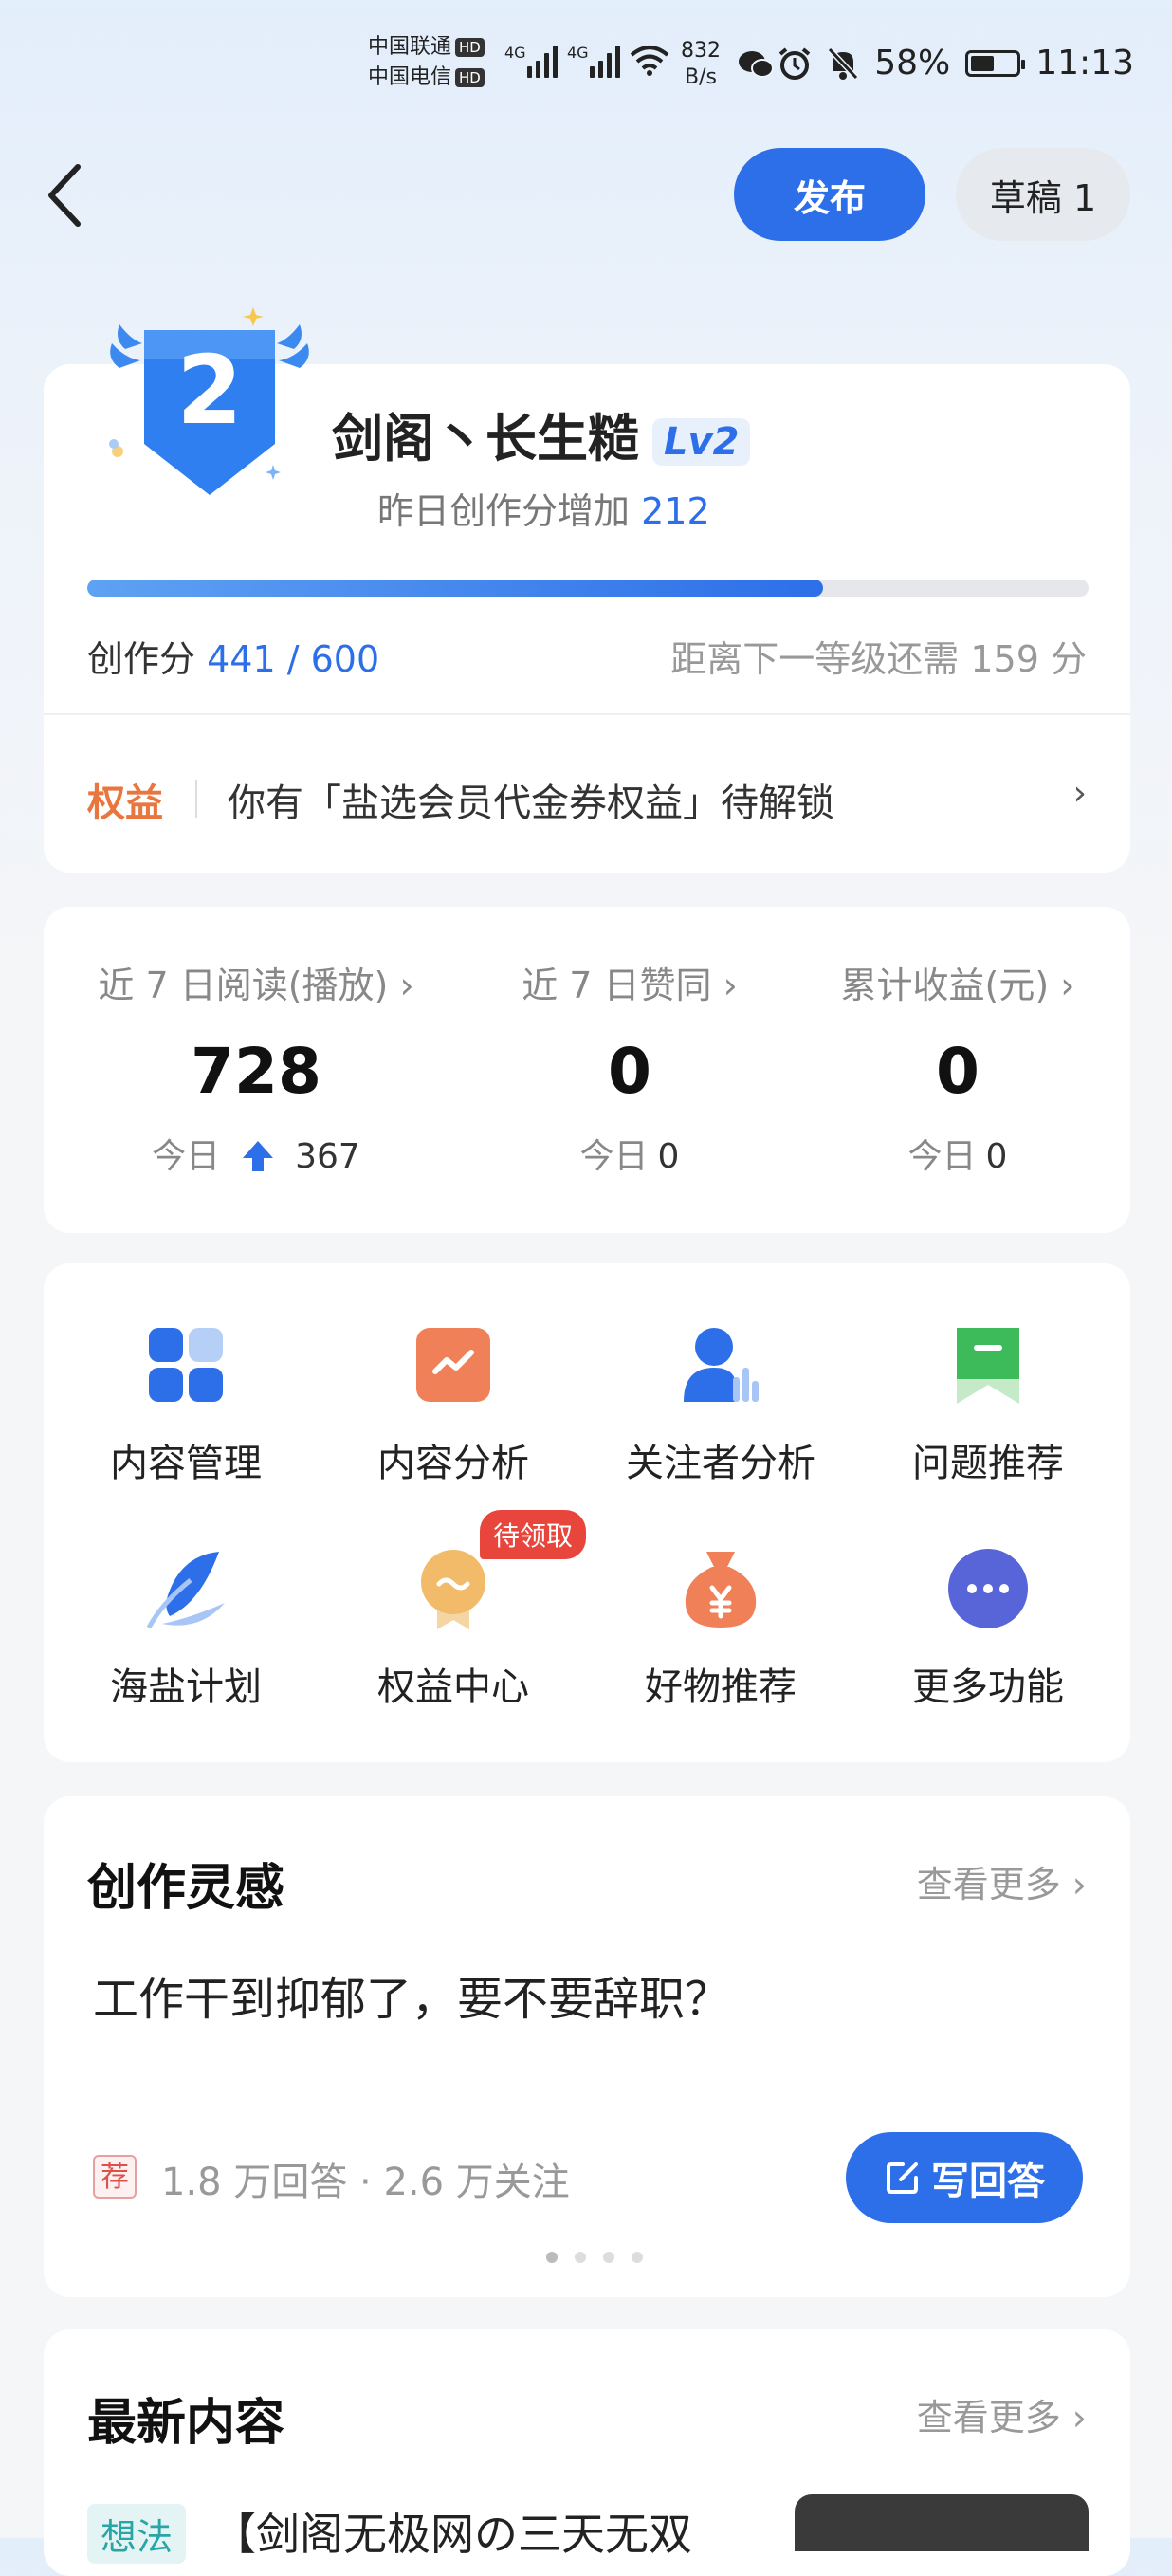 The height and width of the screenshot is (2576, 1172). Describe the element at coordinates (675, 511) in the screenshot. I see `yesterday-value: 212` at that location.